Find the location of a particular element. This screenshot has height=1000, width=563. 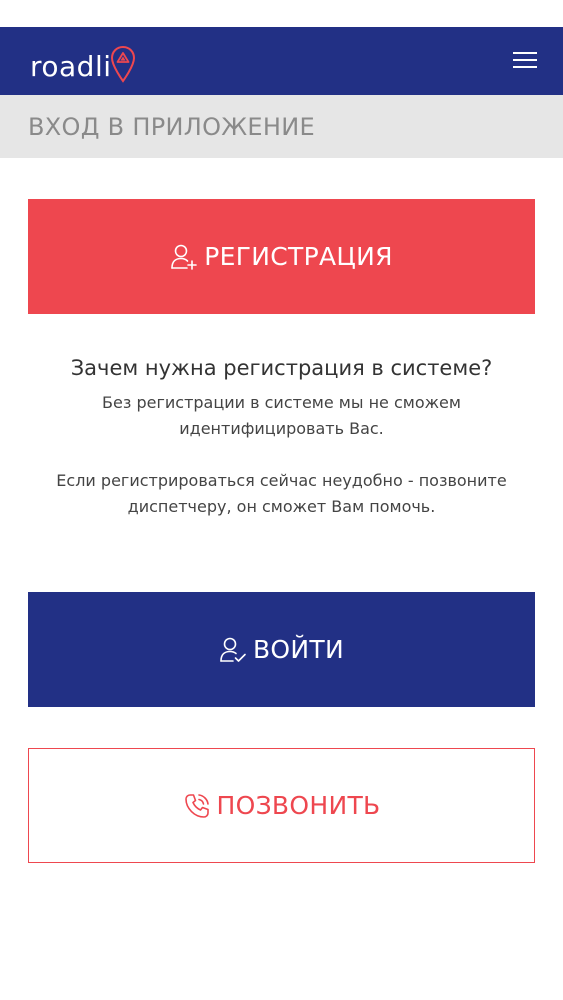

hamburger-menu-icon is located at coordinates (525, 60).